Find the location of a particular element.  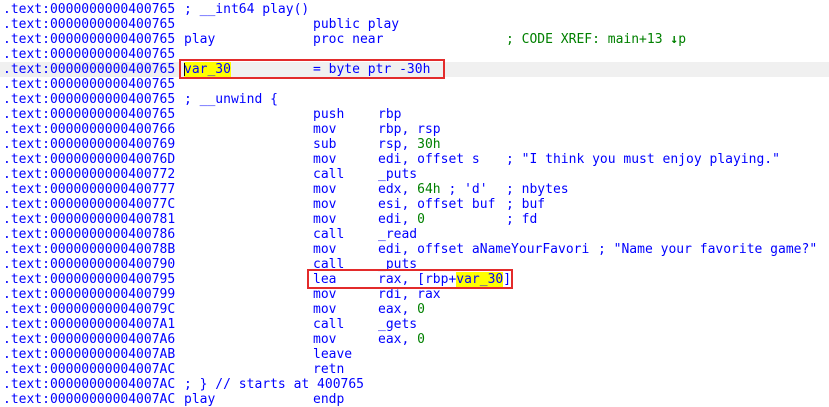

operand: edi, offset aNameYourFavori is located at coordinates (483, 249).